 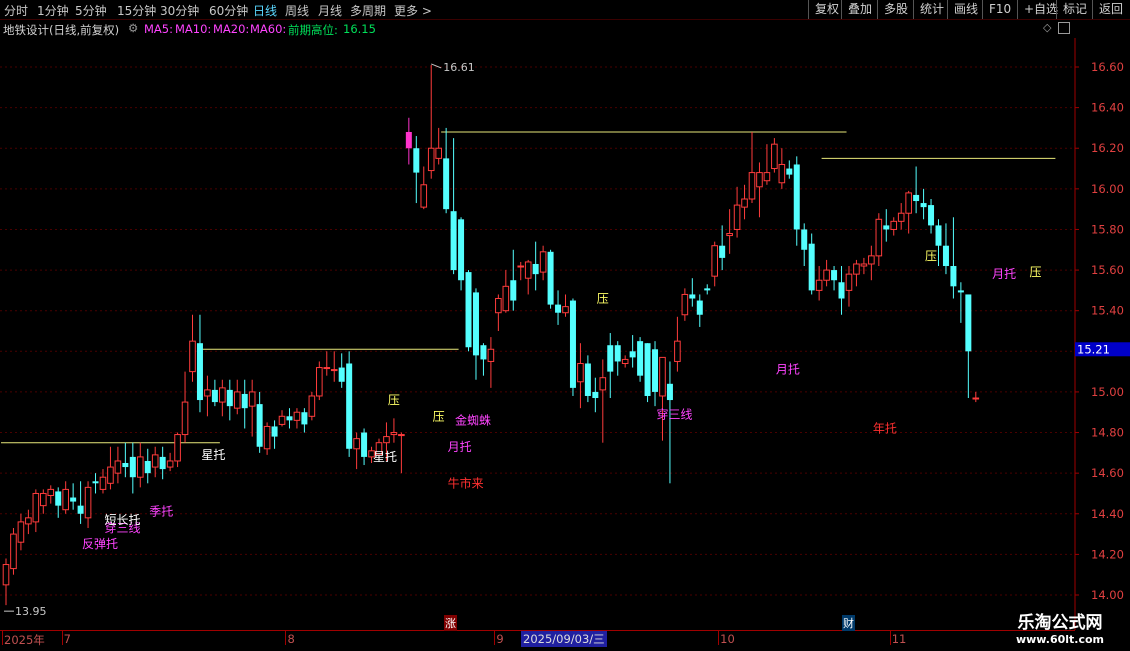 What do you see at coordinates (67, 639) in the screenshot?
I see `date-label: 7` at bounding box center [67, 639].